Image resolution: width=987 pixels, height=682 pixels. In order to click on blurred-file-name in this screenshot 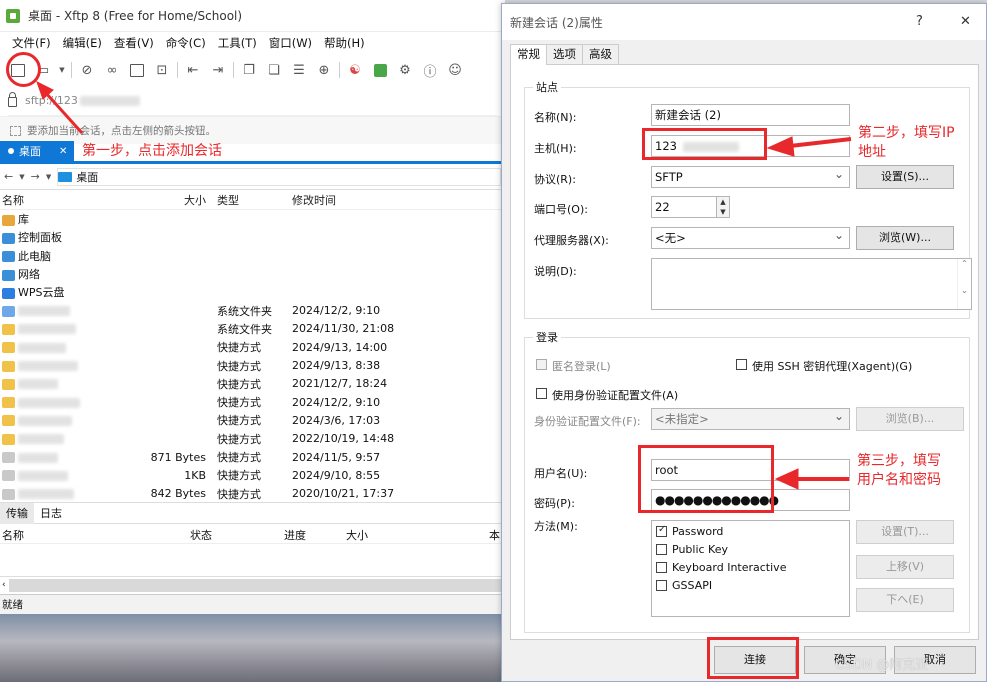, I will do `click(49, 402)`.